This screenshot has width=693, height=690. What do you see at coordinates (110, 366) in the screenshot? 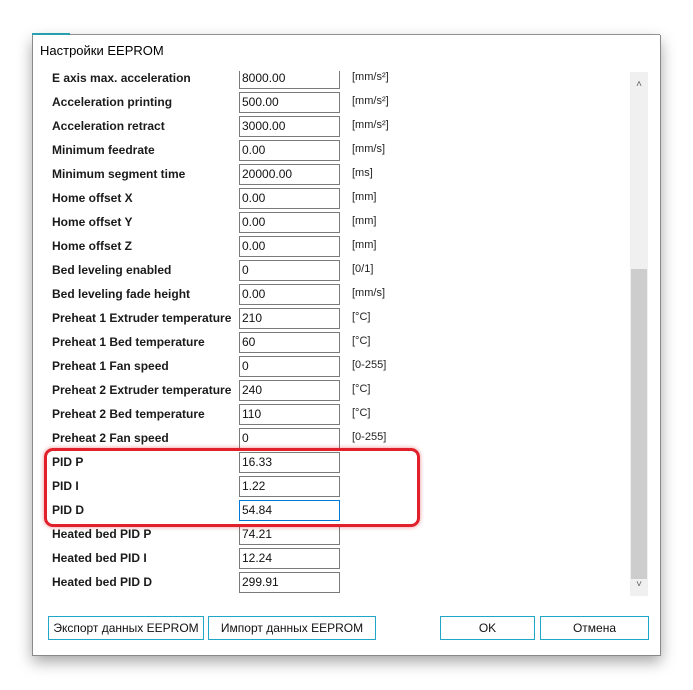
I see `setting-label: Preheat 1 Fan speed` at bounding box center [110, 366].